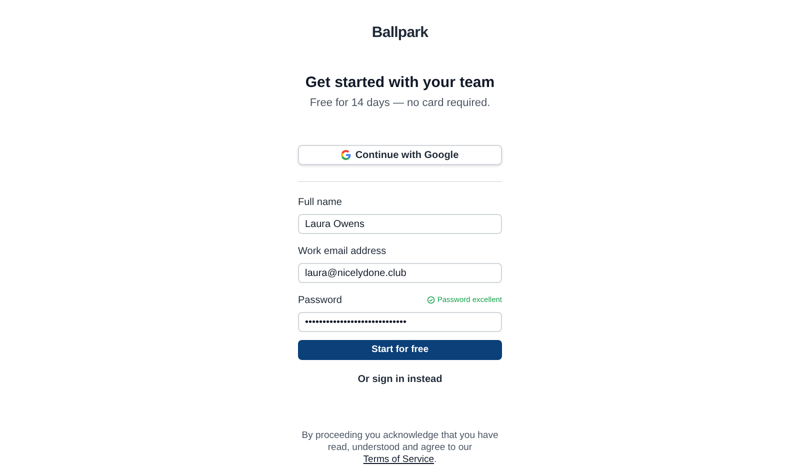  I want to click on input-field: Laura Owens, so click(400, 224).